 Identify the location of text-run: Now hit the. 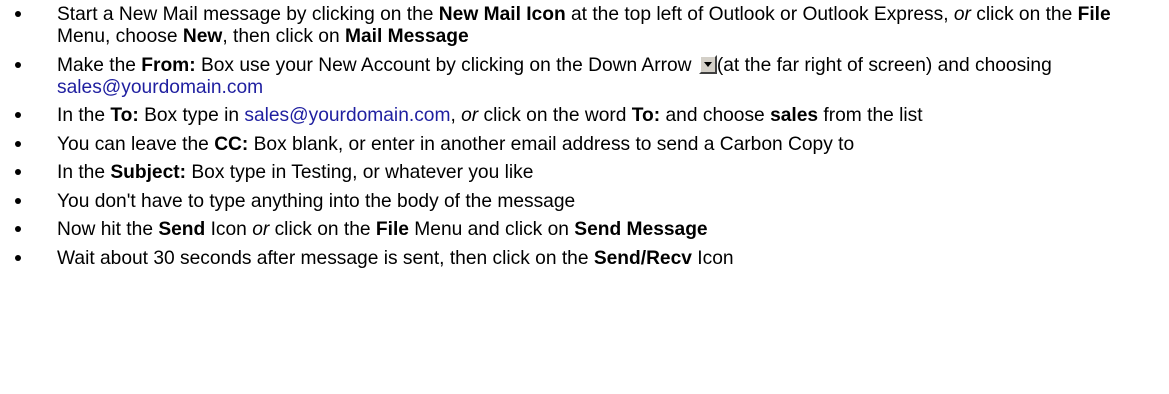
(108, 229).